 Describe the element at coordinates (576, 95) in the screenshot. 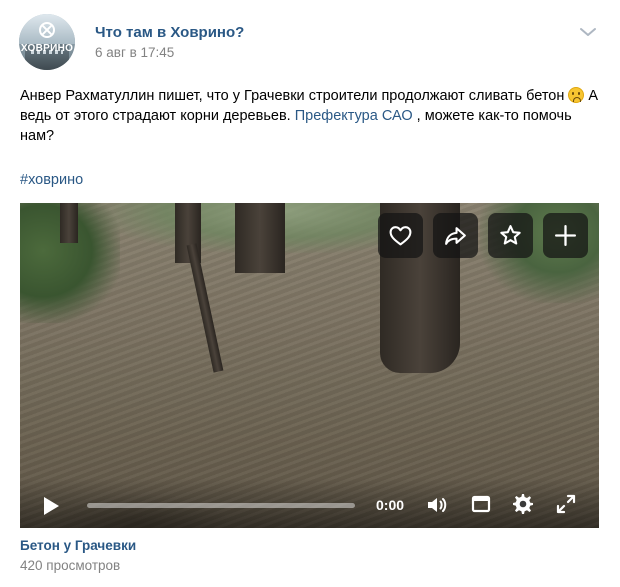

I see `sad-face-emoji-icon` at that location.